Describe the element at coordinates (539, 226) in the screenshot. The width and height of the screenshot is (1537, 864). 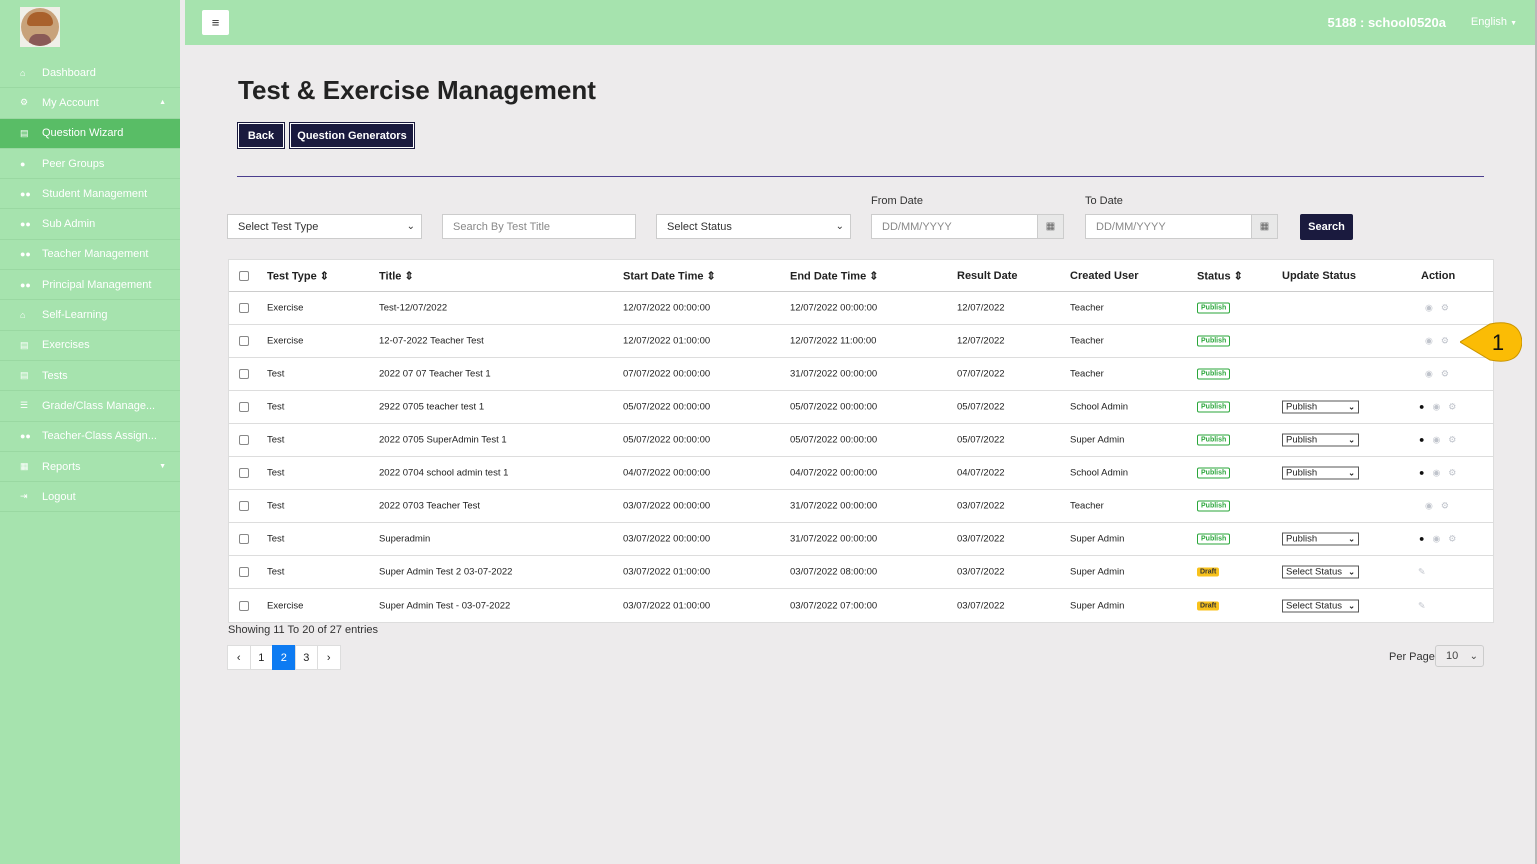
I see `search-input: Search By Test Title` at that location.